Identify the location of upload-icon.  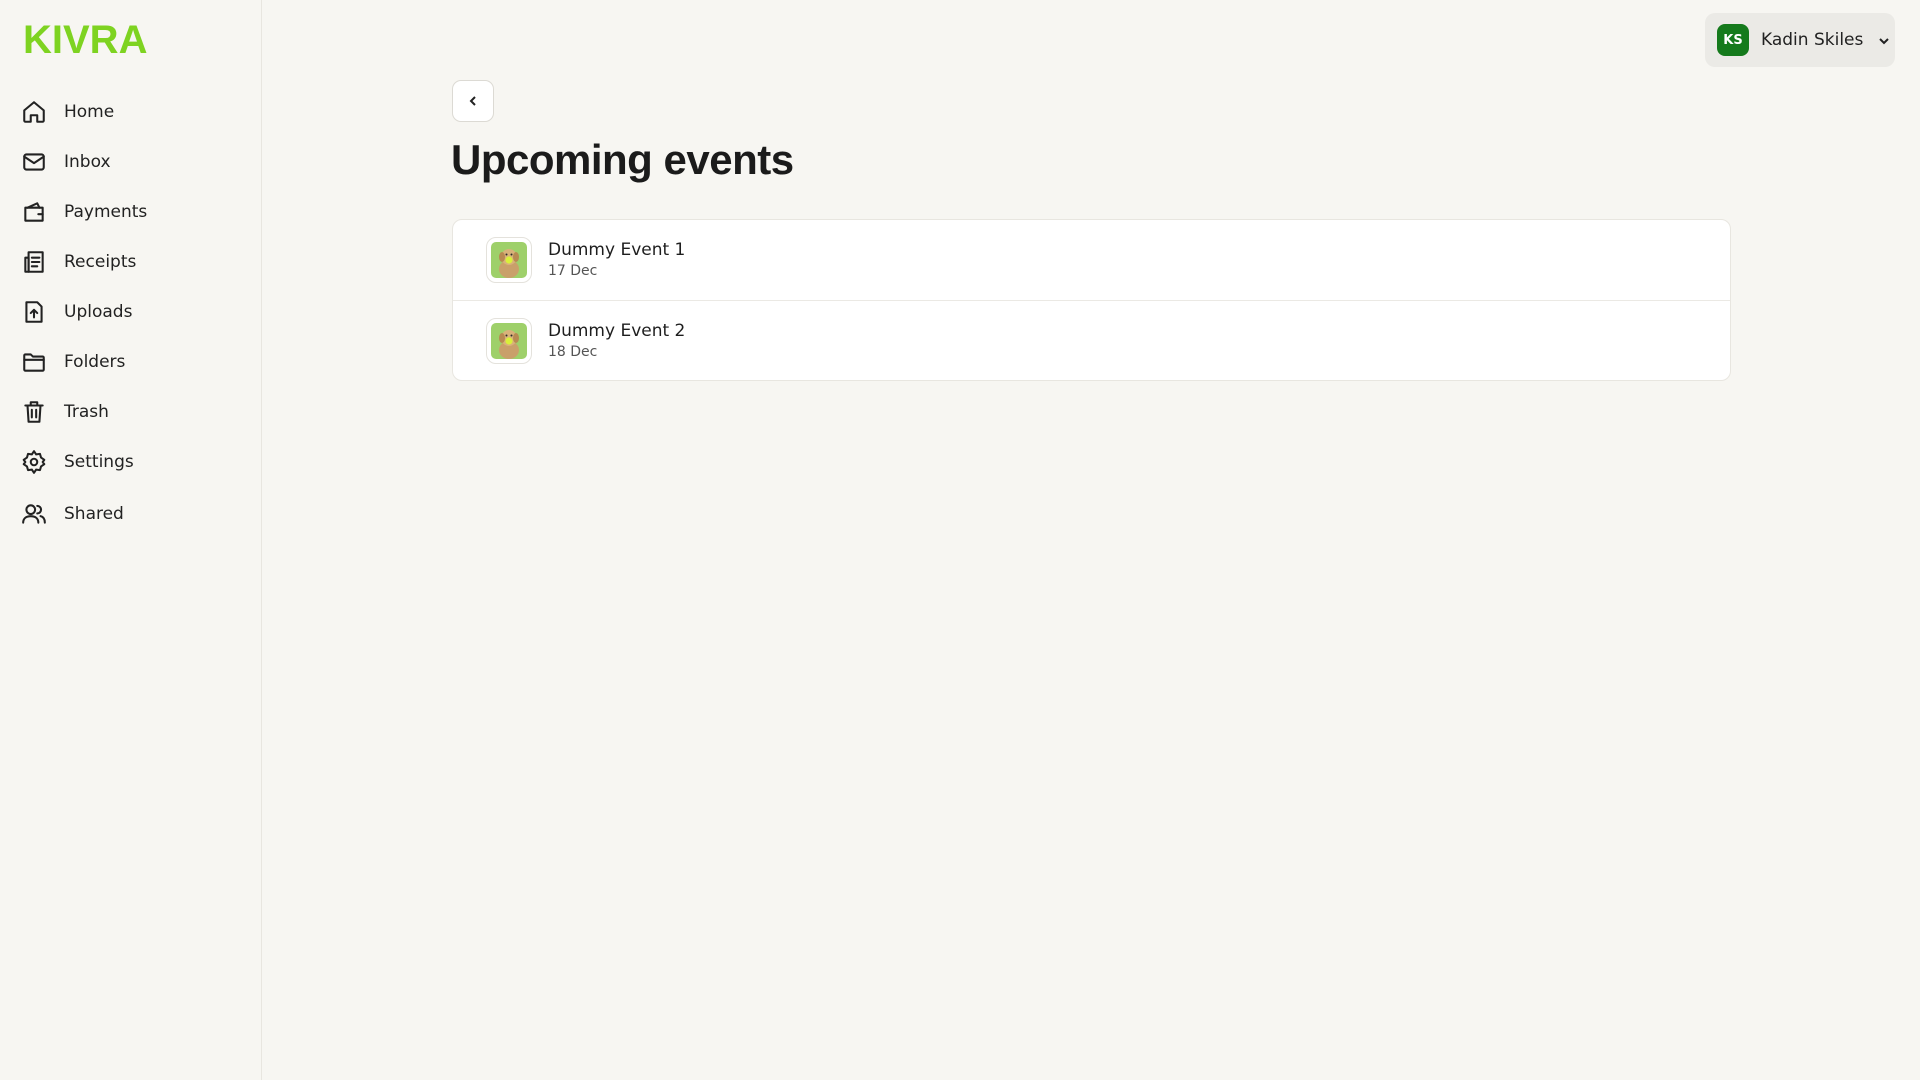
(34, 312).